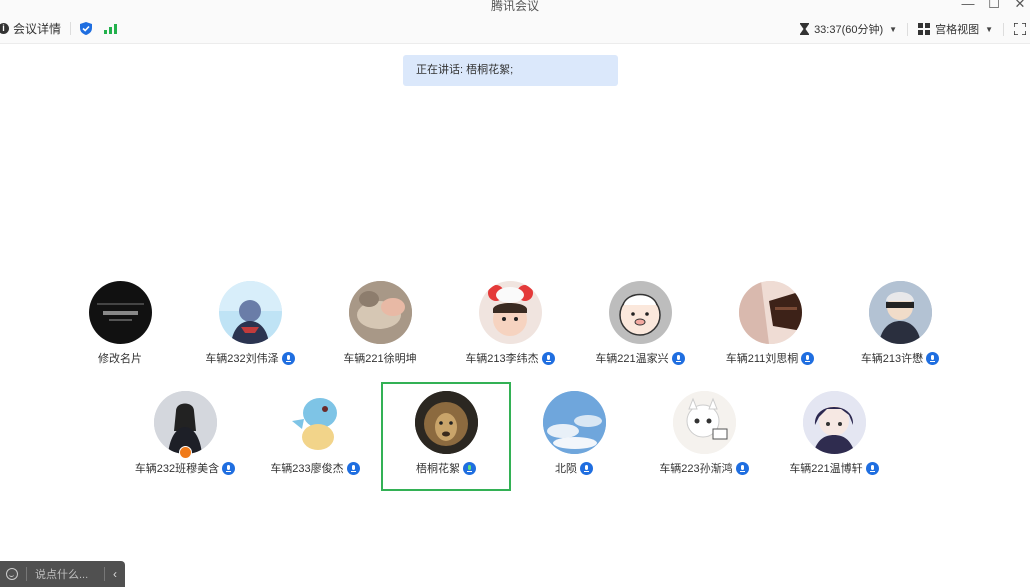  I want to click on maximize-icon: ☐, so click(994, 6).